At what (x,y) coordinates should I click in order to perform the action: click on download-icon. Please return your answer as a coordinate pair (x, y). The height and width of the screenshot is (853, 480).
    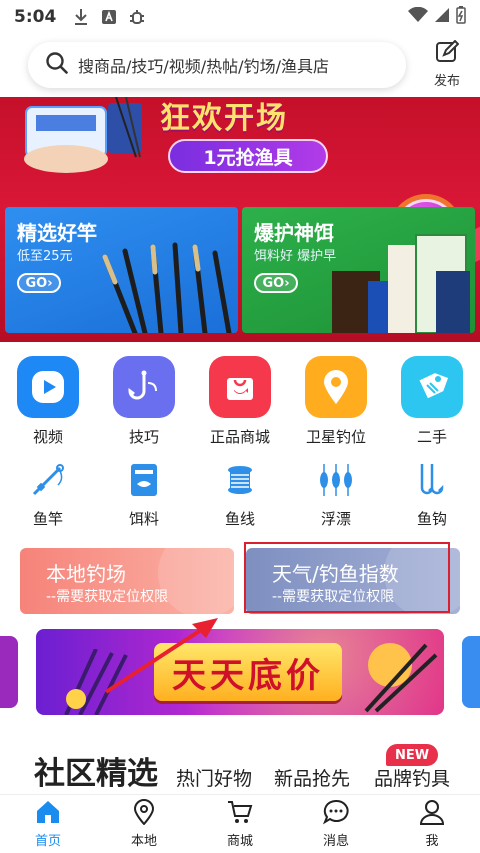
    Looking at the image, I should click on (81, 17).